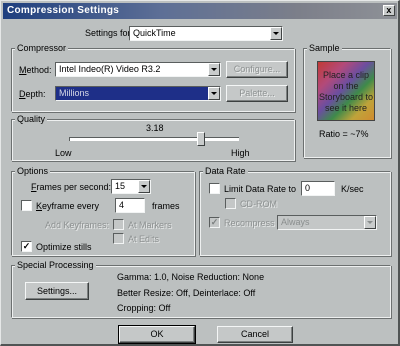 This screenshot has width=400, height=346. I want to click on fps-label: Frames per second:, so click(71, 187).